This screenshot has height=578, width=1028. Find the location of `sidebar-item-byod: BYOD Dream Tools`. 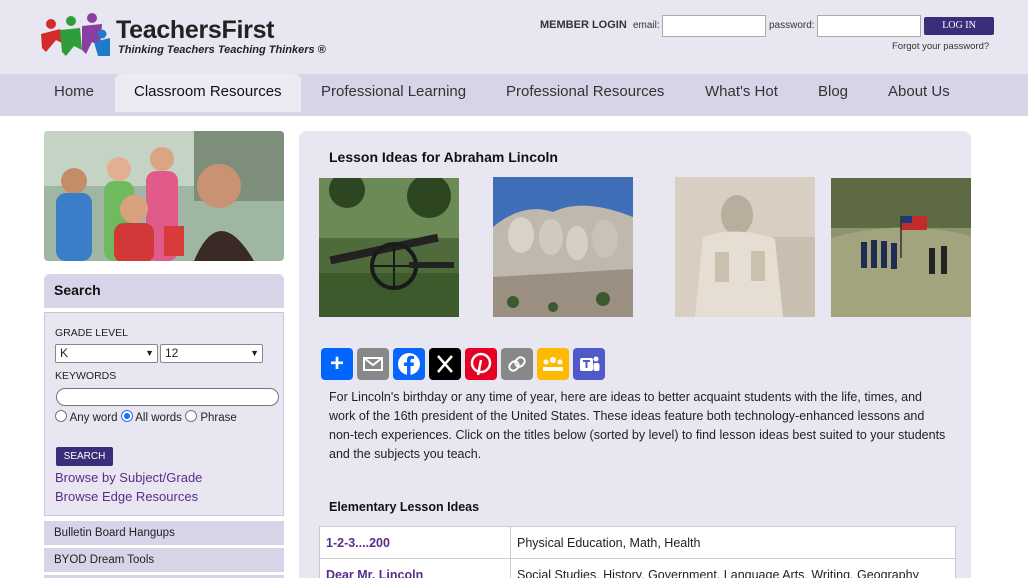

sidebar-item-byod: BYOD Dream Tools is located at coordinates (164, 560).